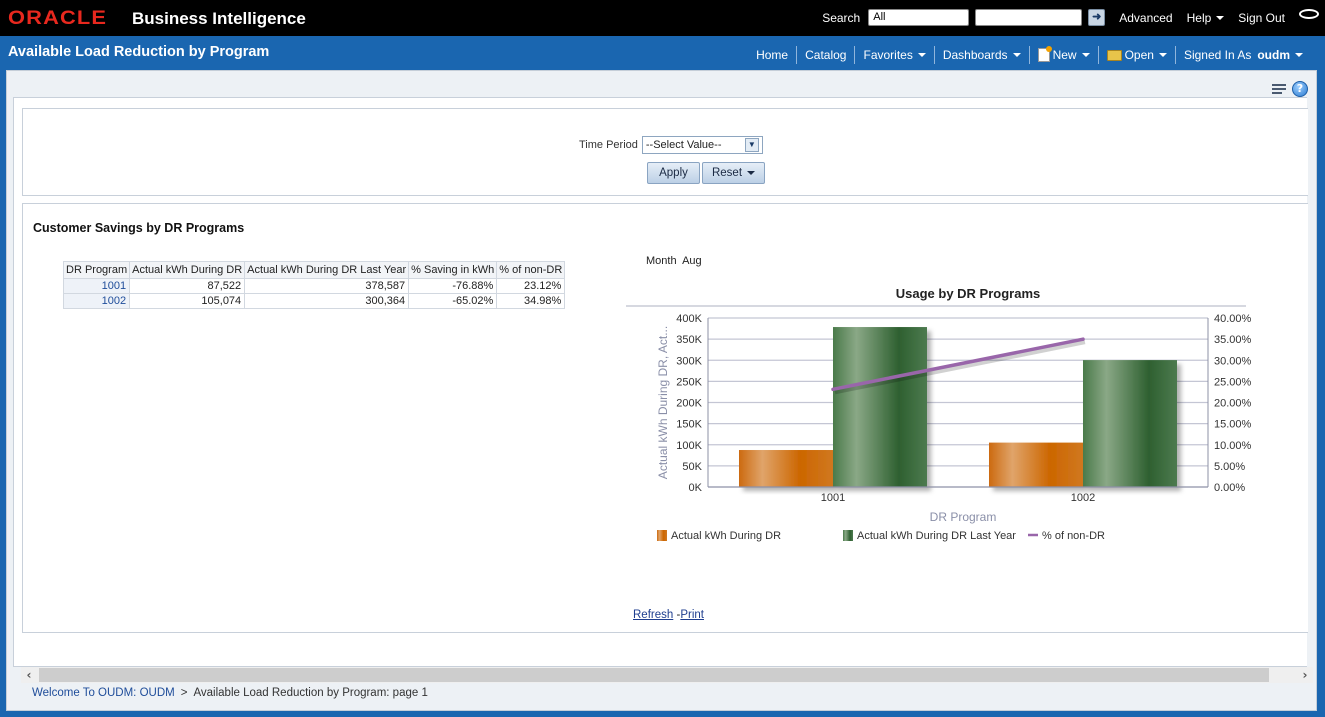 This screenshot has height=717, width=1325. Describe the element at coordinates (1261, 18) in the screenshot. I see `sign-out-link: Sign Out` at that location.